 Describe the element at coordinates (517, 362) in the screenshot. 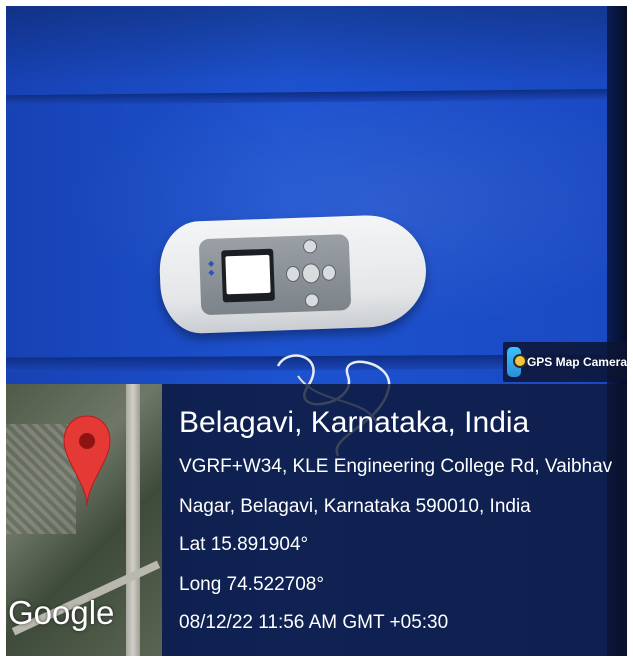

I see `gps-map-camera-app-icon` at that location.